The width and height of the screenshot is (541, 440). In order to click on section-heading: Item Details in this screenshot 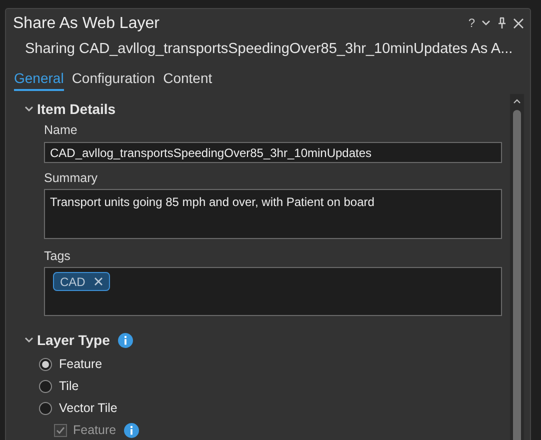, I will do `click(76, 109)`.